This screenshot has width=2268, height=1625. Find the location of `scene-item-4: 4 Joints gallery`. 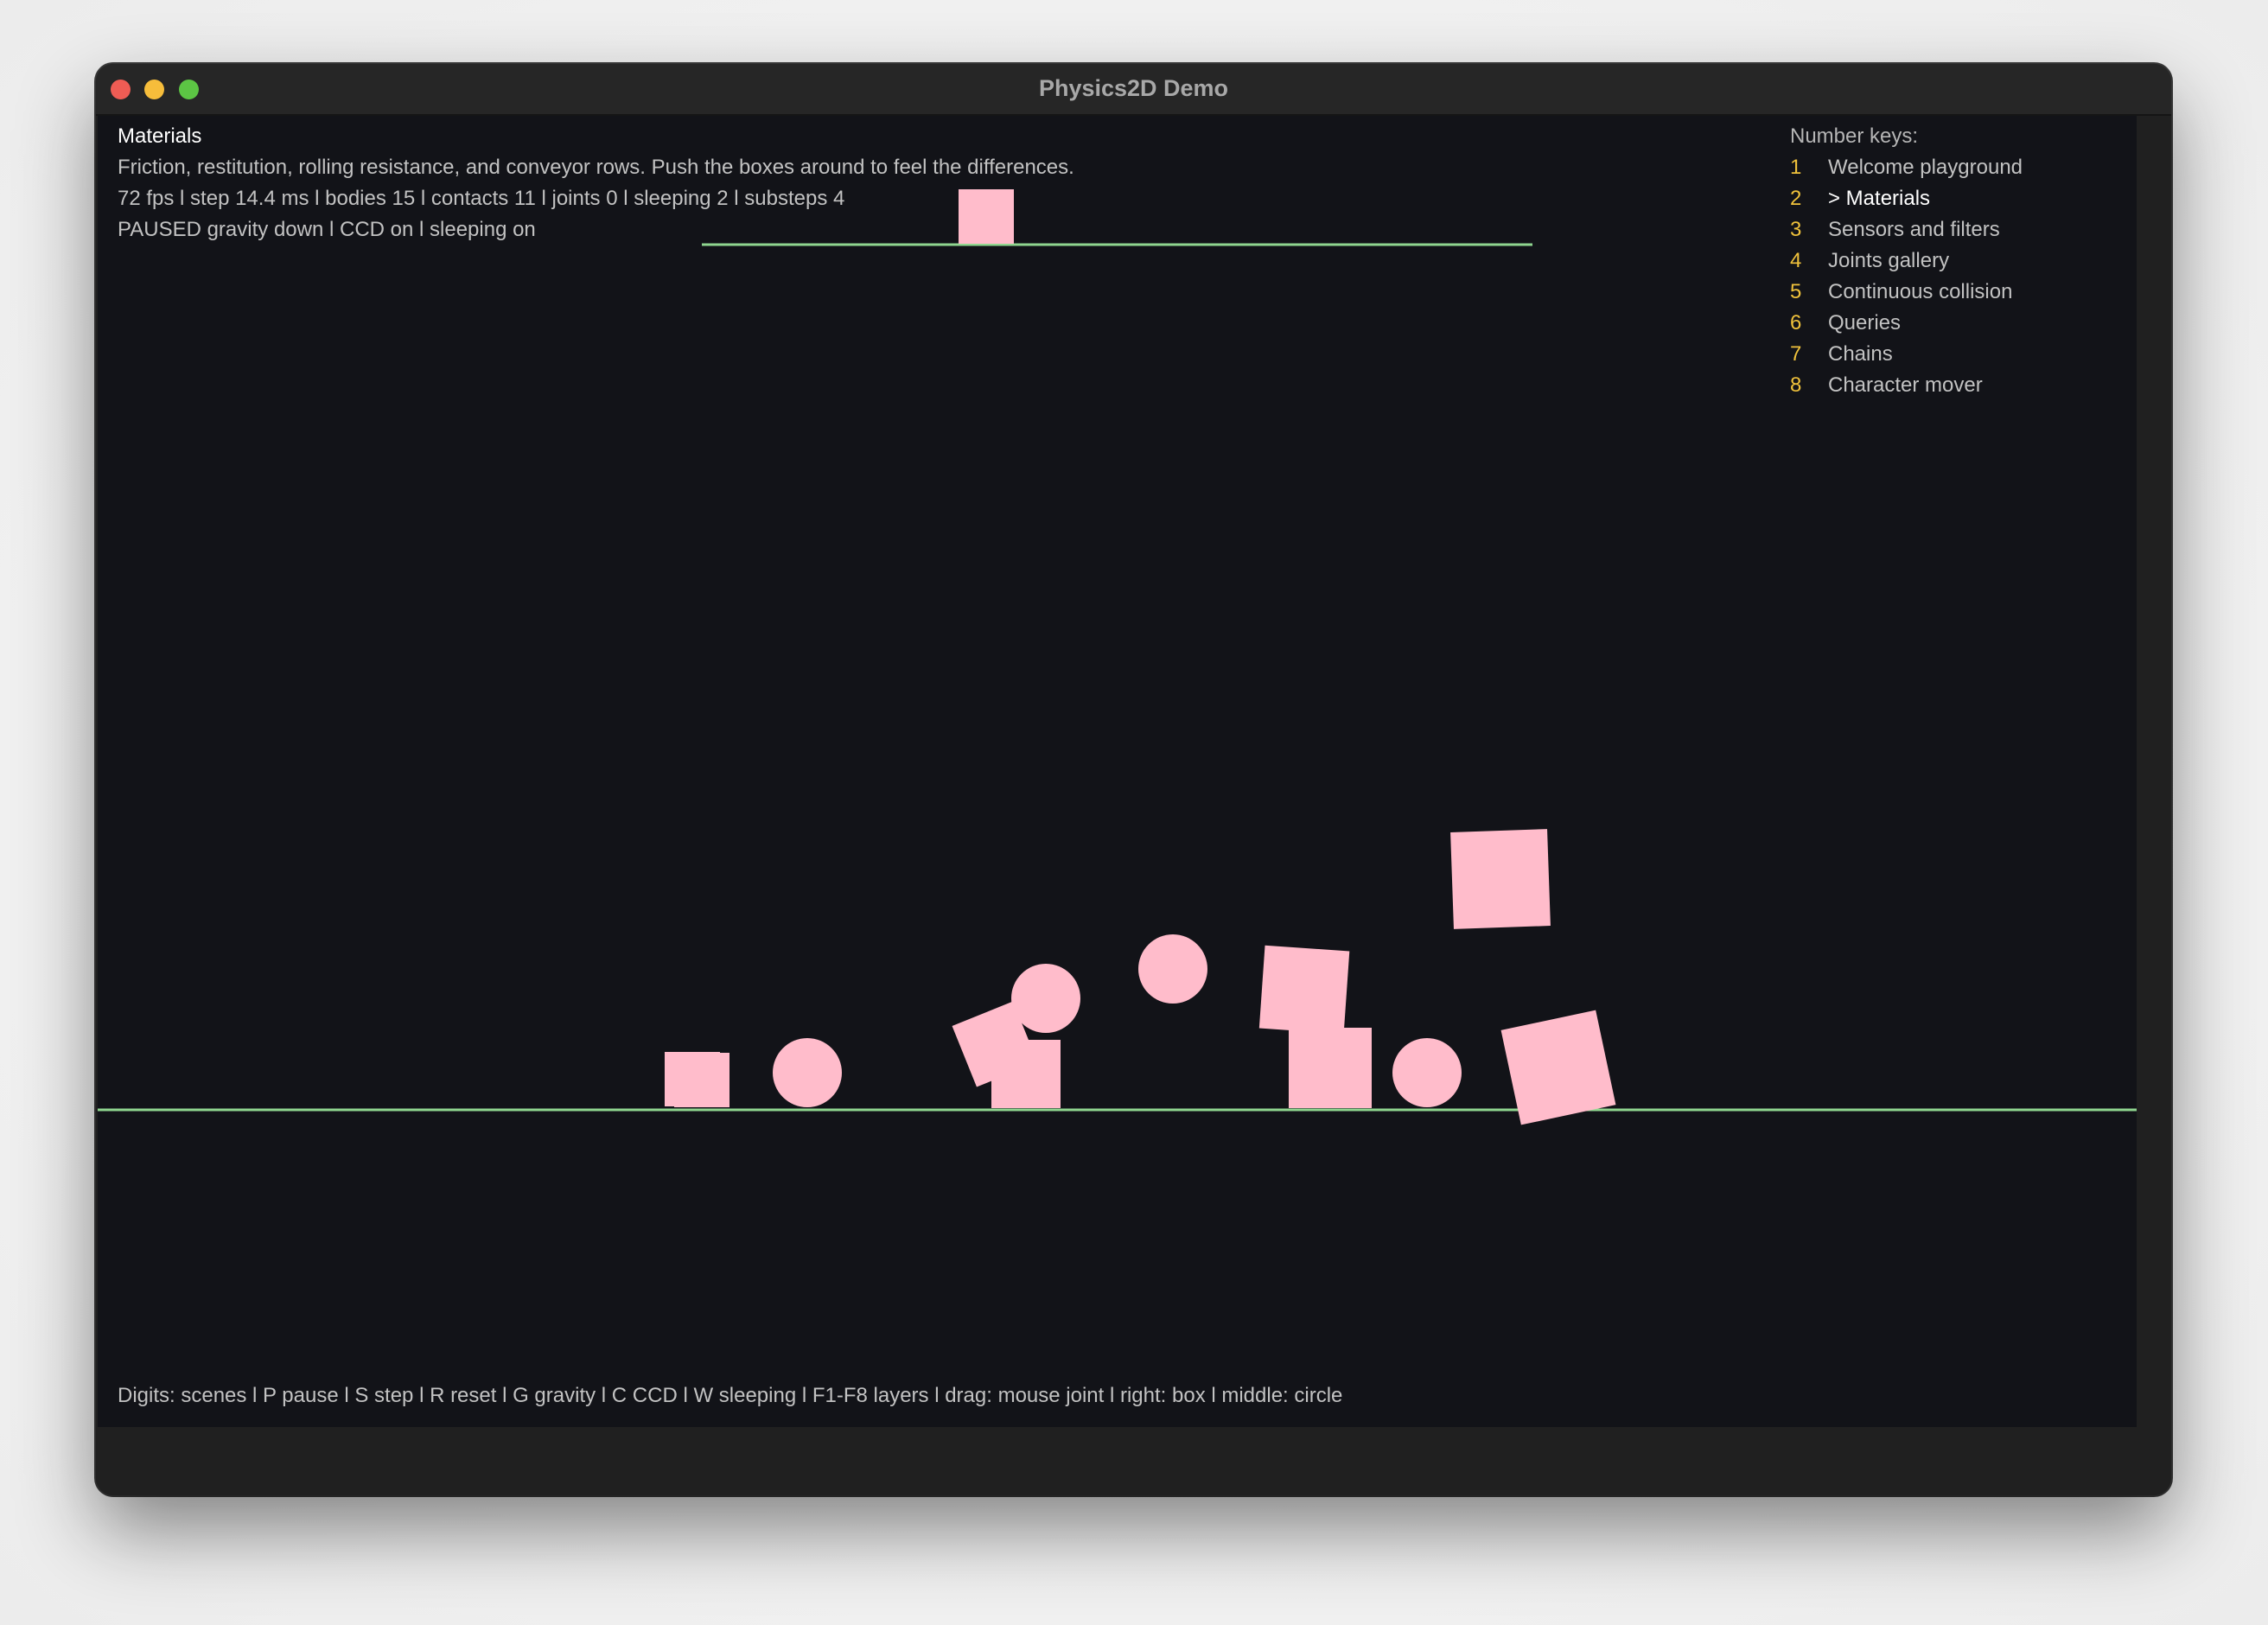

scene-item-4: 4 Joints gallery is located at coordinates (1869, 261).